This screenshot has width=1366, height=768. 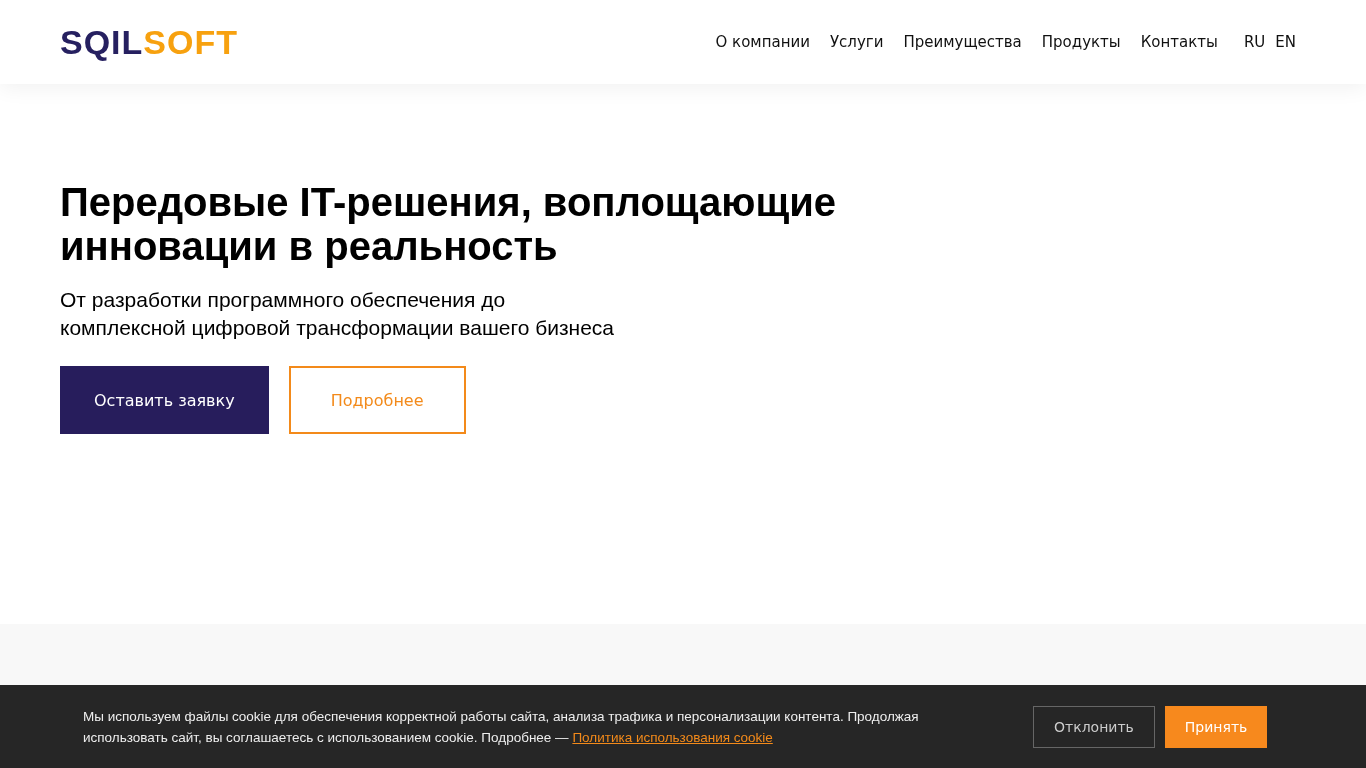 I want to click on nav-link: Контакты, so click(x=1179, y=42).